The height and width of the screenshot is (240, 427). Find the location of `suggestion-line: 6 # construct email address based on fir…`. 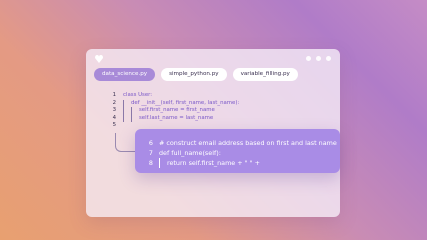

suggestion-line: 6 # construct email address based on fir… is located at coordinates (239, 143).